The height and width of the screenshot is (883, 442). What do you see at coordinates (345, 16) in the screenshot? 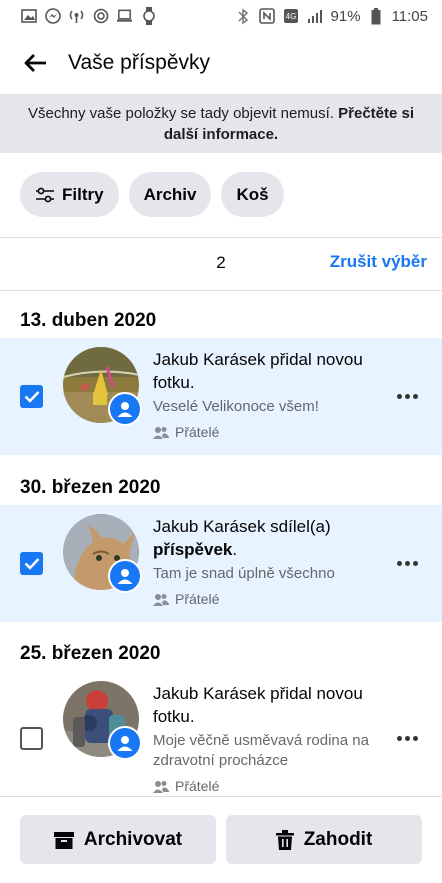
I see `battery-percent: 91%` at bounding box center [345, 16].